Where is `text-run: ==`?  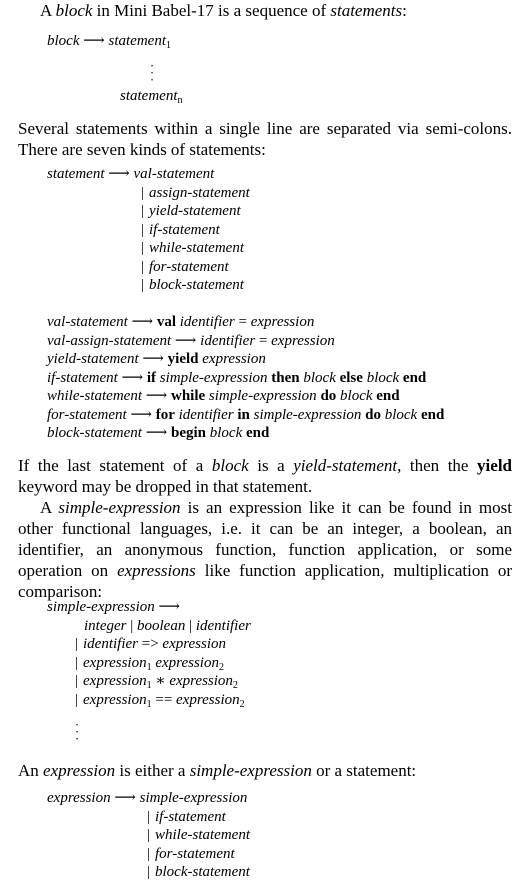
text-run: == is located at coordinates (164, 699).